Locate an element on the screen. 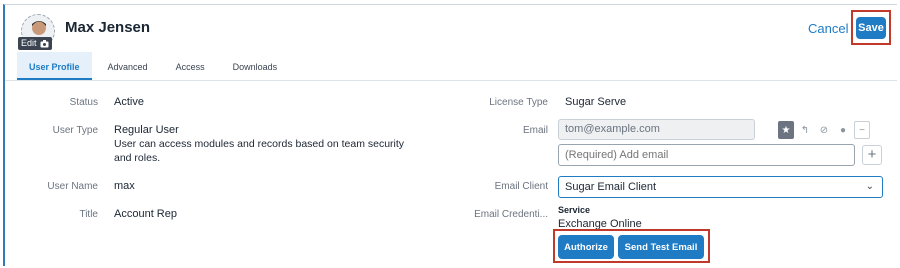 The image size is (900, 268). remove-icon: − is located at coordinates (862, 130).